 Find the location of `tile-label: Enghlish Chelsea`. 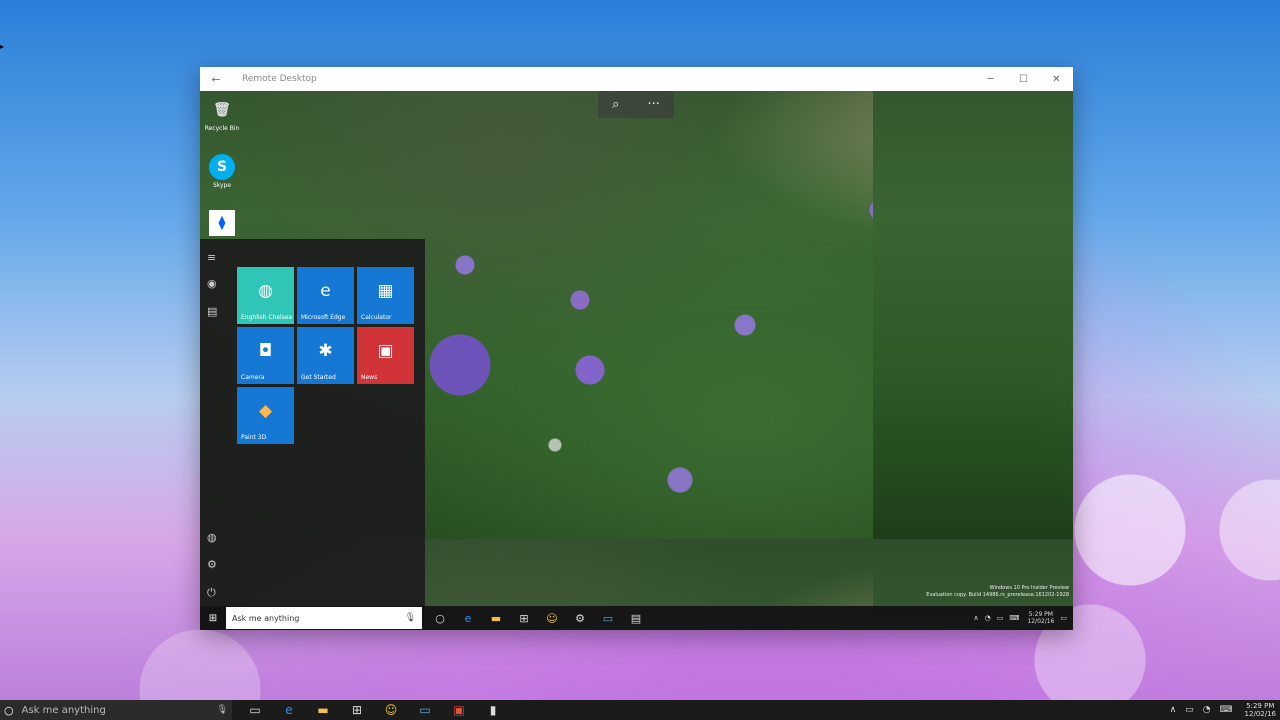

tile-label: Enghlish Chelsea is located at coordinates (267, 317).